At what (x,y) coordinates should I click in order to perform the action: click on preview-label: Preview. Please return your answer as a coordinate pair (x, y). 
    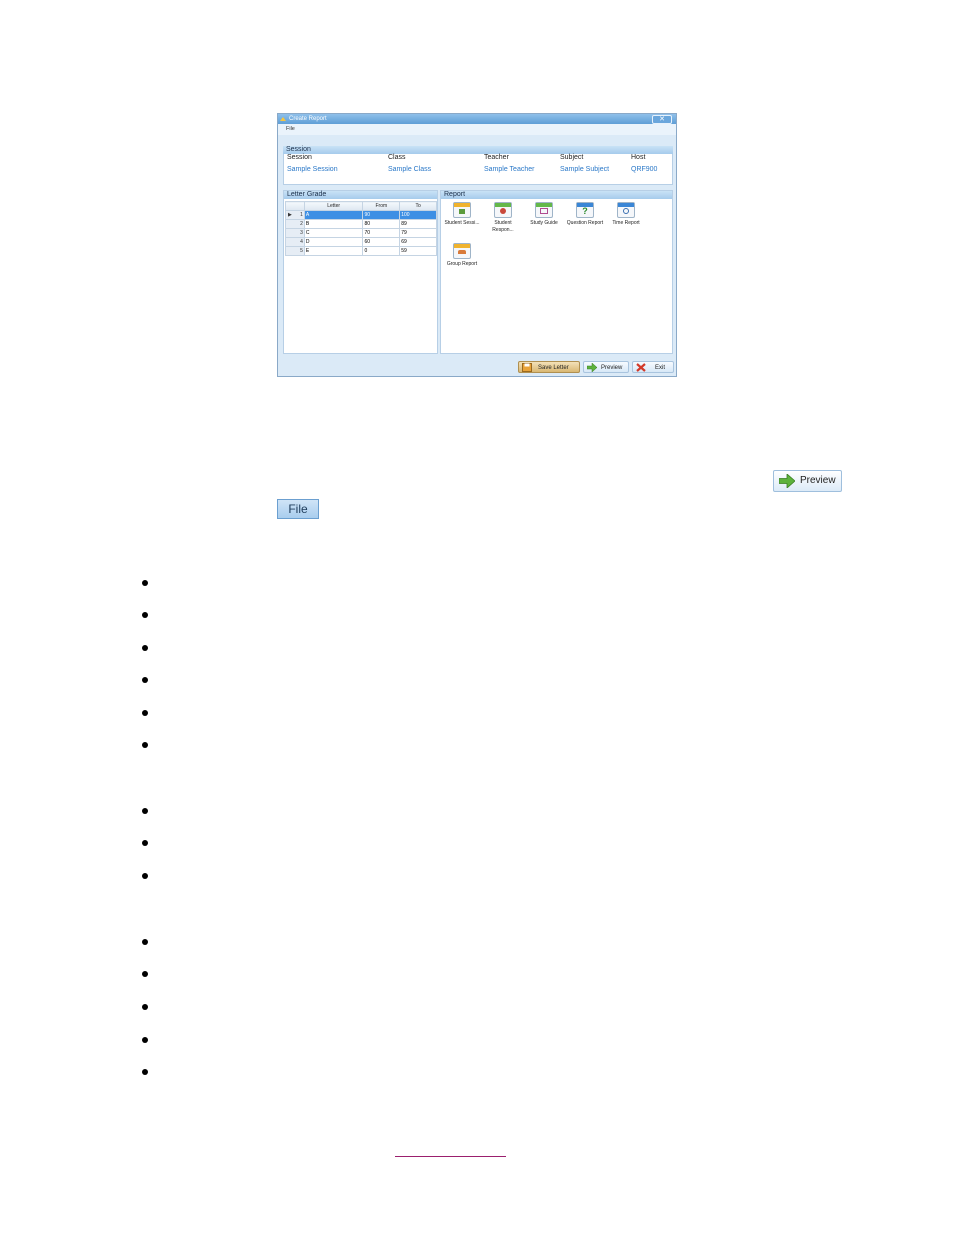
    Looking at the image, I should click on (611, 368).